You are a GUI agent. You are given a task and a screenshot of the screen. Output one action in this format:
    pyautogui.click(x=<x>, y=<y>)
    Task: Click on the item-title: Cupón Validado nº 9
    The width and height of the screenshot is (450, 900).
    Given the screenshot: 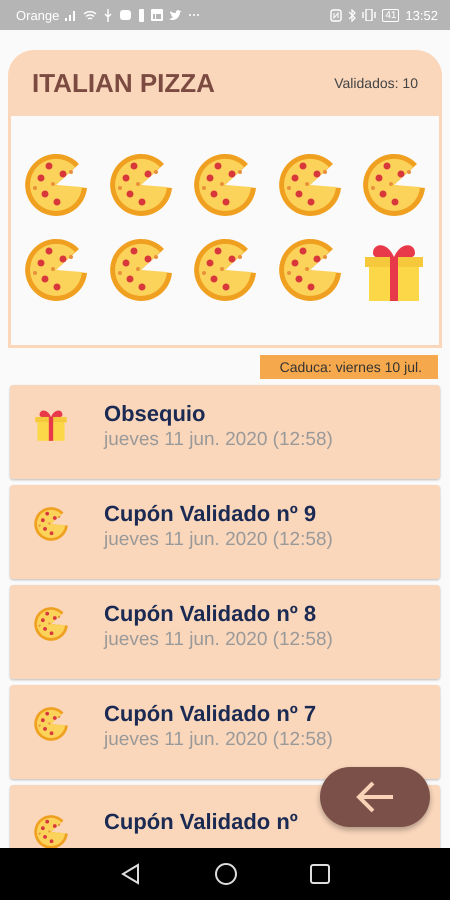 What is the action you would take?
    pyautogui.click(x=211, y=514)
    